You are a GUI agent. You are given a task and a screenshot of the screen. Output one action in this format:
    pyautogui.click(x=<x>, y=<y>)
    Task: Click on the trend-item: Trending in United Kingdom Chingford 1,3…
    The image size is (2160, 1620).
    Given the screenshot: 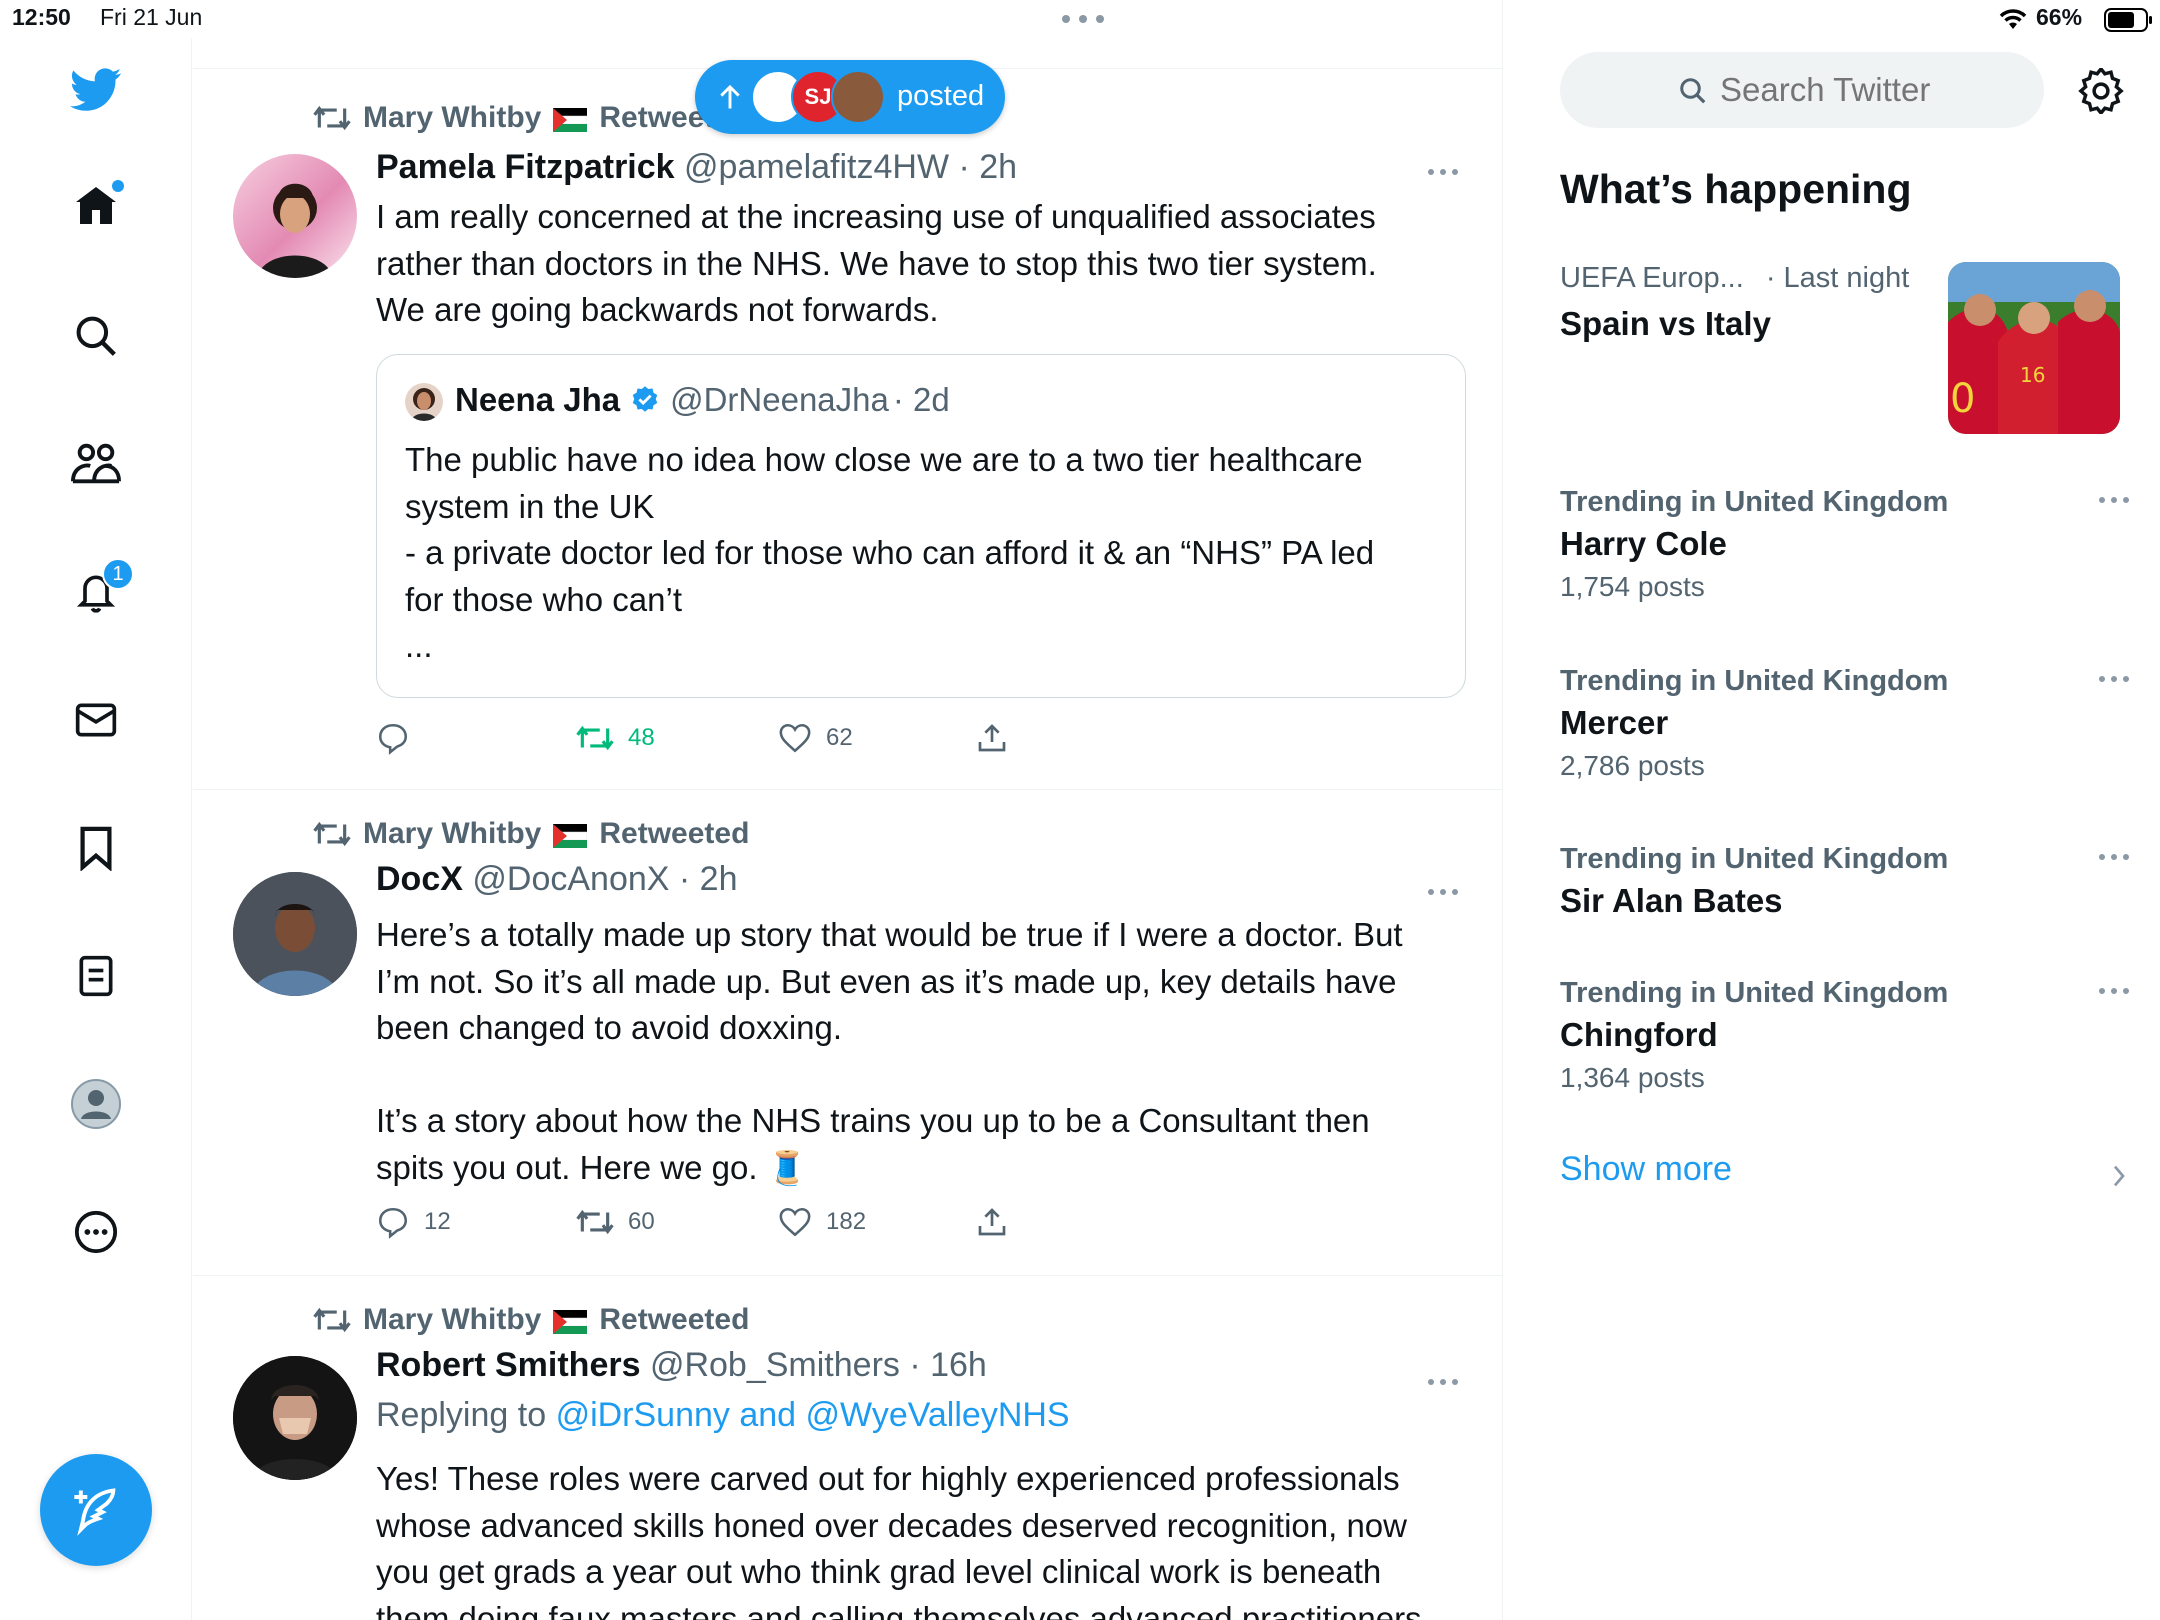 What is the action you would take?
    pyautogui.click(x=1844, y=1035)
    